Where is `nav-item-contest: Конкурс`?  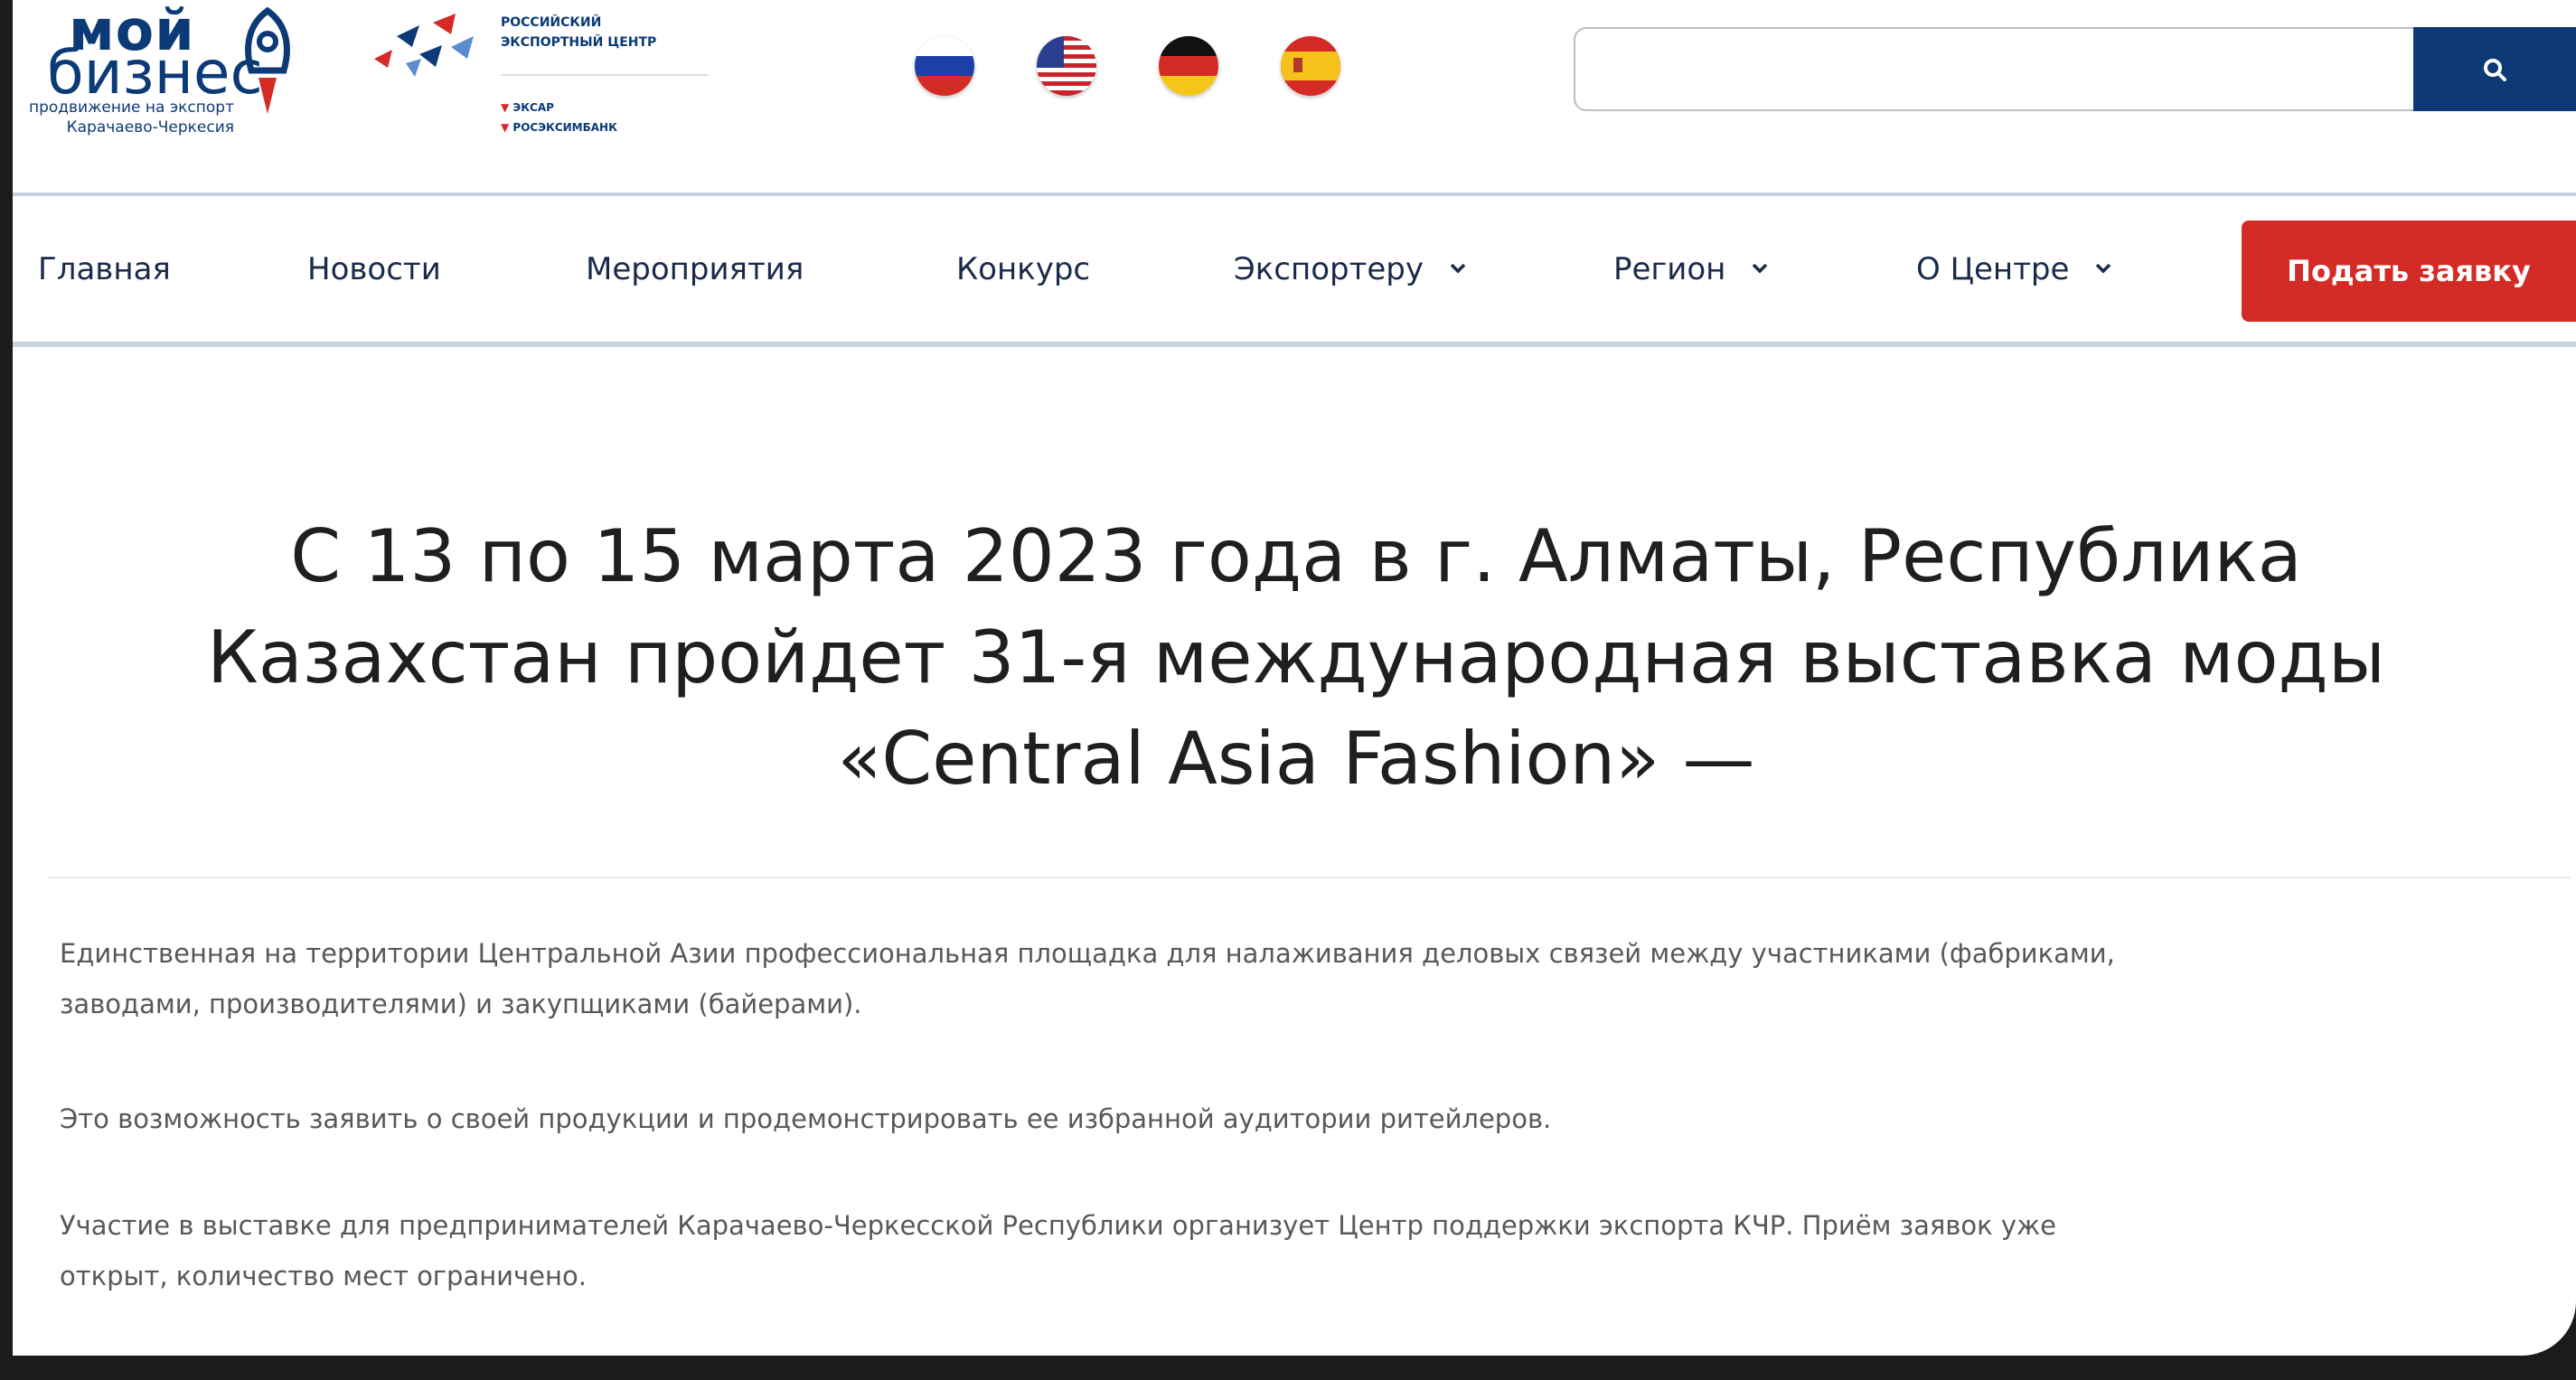 nav-item-contest: Конкурс is located at coordinates (1023, 269).